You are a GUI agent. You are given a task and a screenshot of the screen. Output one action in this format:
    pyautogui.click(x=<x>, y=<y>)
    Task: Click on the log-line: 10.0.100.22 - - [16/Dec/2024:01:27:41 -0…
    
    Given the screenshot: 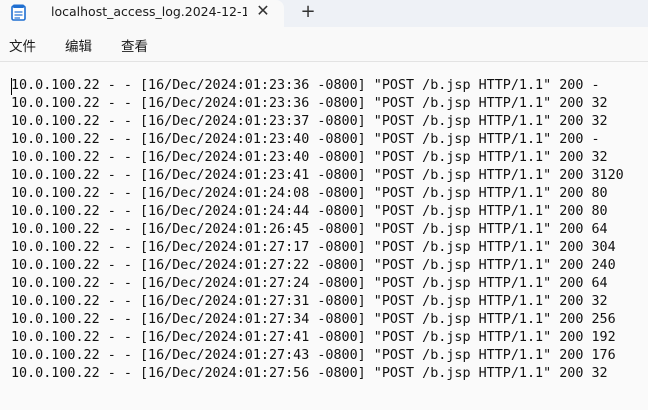 What is the action you would take?
    pyautogui.click(x=313, y=337)
    